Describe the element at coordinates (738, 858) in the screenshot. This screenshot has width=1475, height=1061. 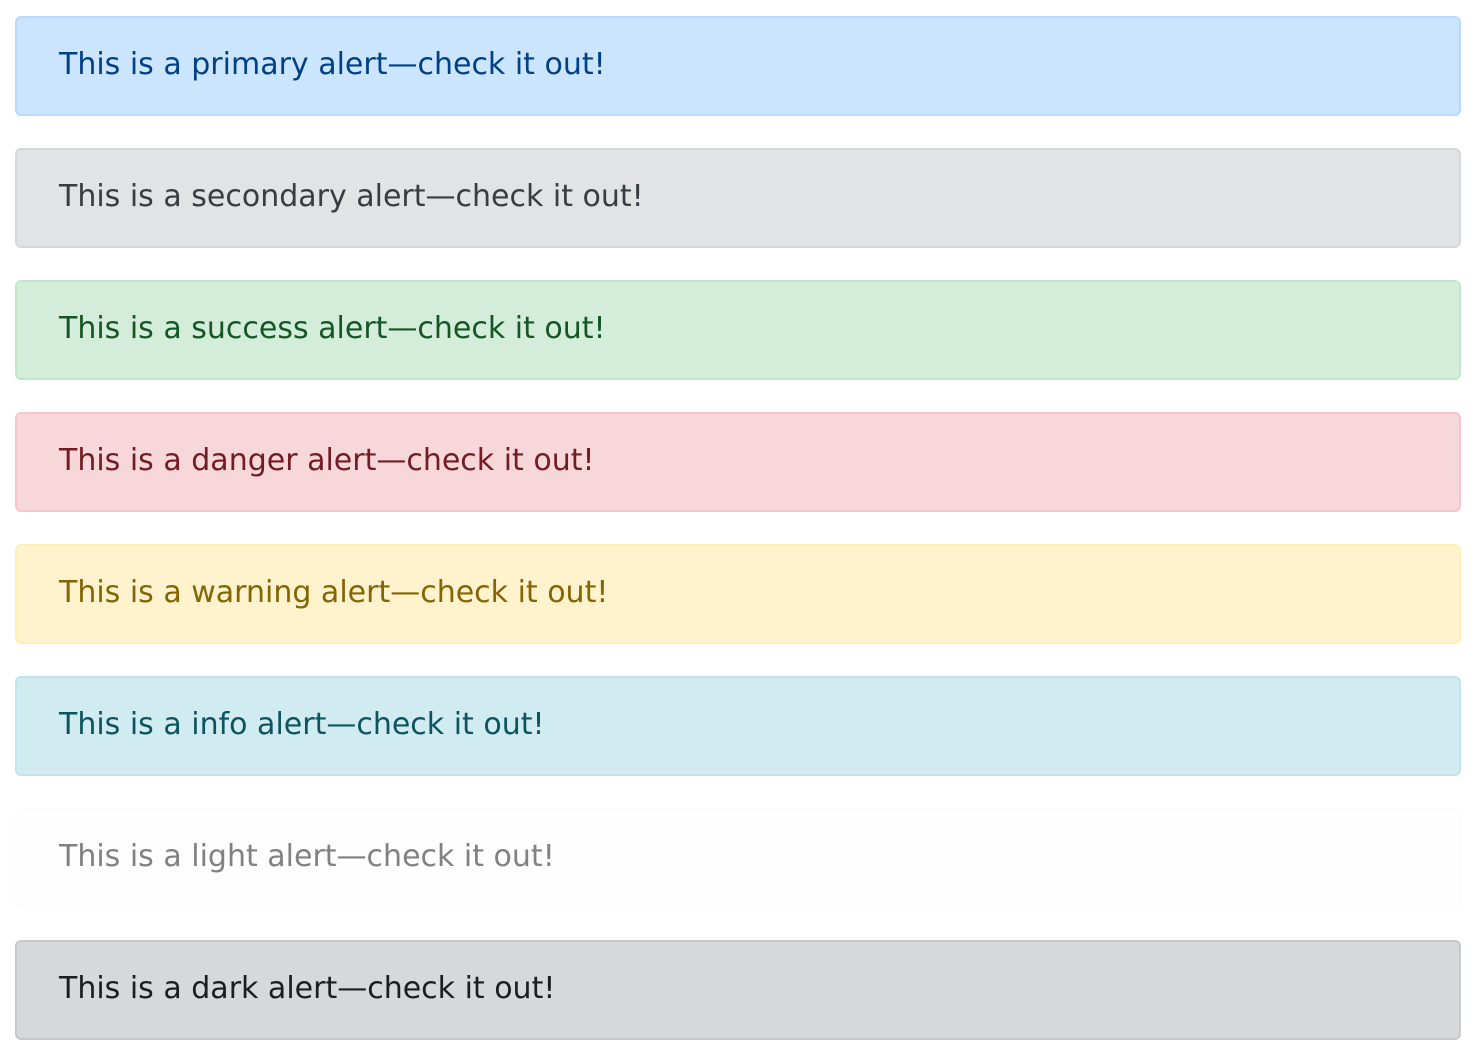
I see `alert-light: This is a light alert—check it out!` at that location.